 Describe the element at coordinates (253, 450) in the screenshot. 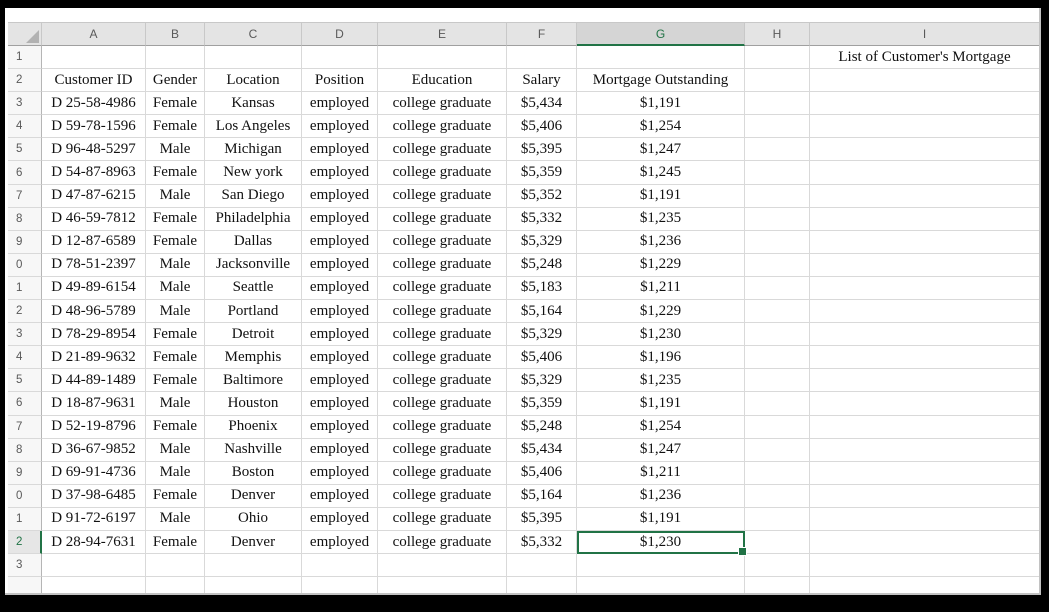

I see `cell-C18: Nashville` at that location.